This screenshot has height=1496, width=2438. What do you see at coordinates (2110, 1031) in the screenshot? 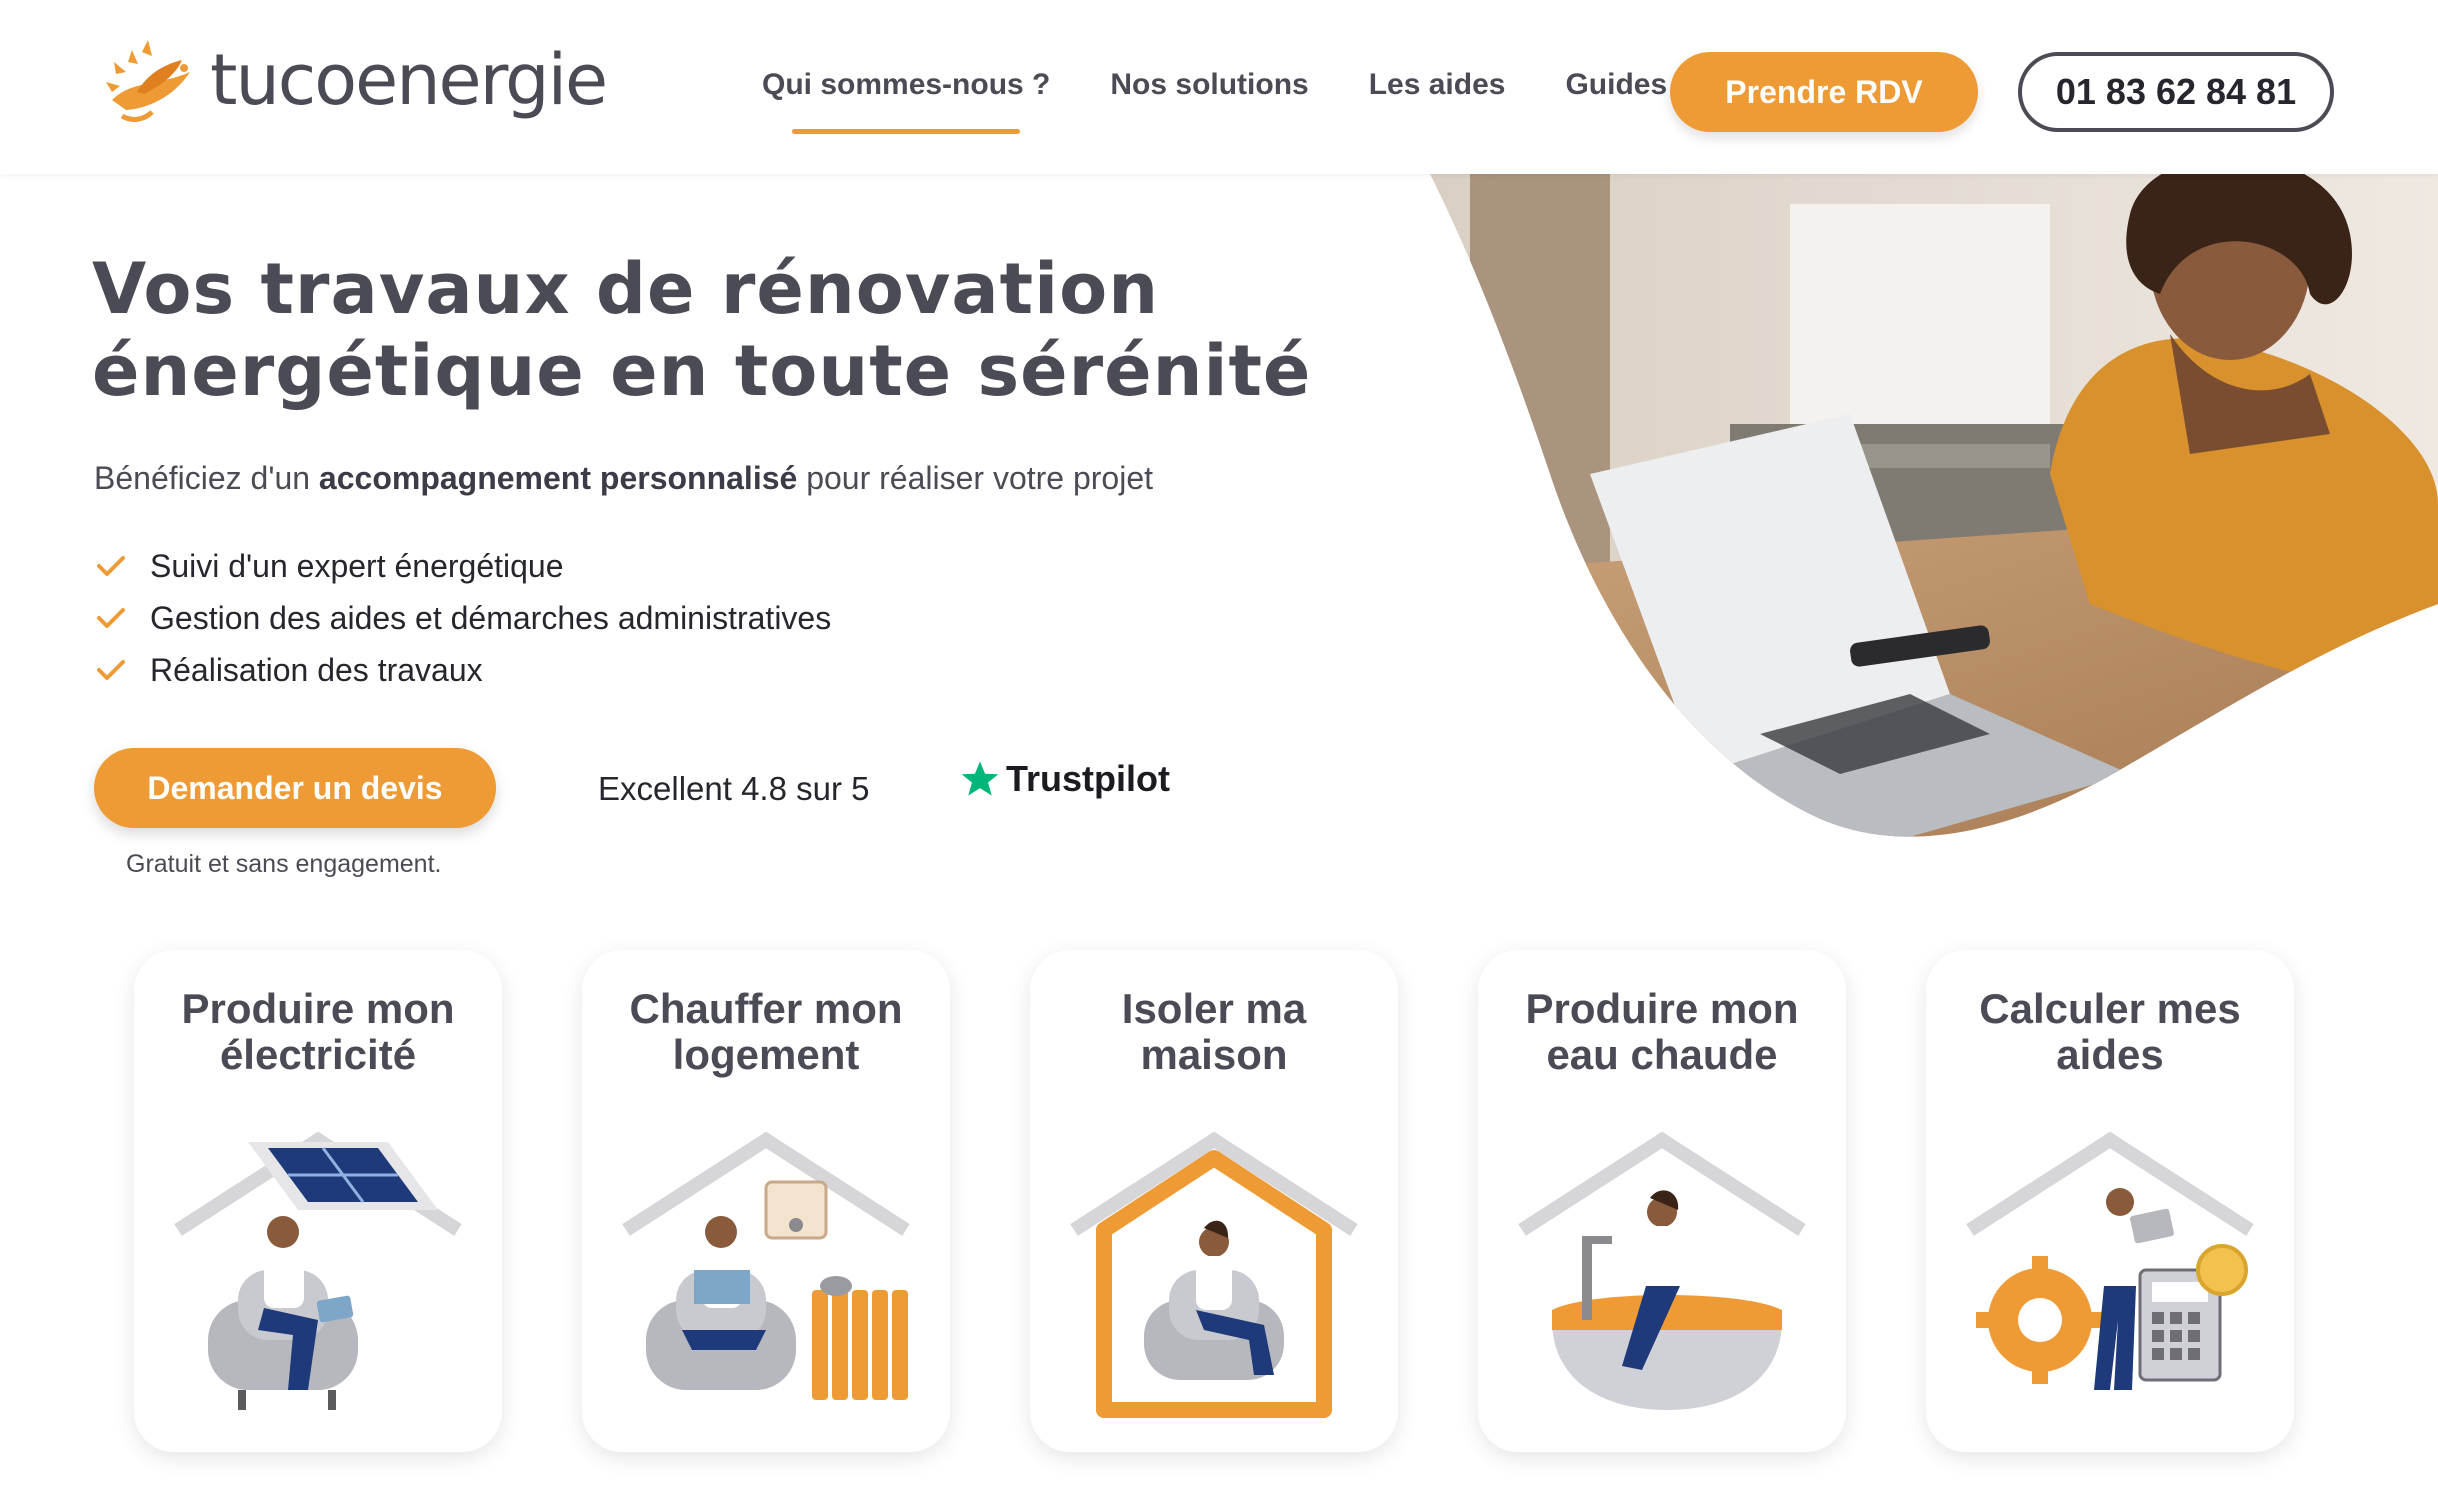
I see `card-title: Calculer mes aides` at bounding box center [2110, 1031].